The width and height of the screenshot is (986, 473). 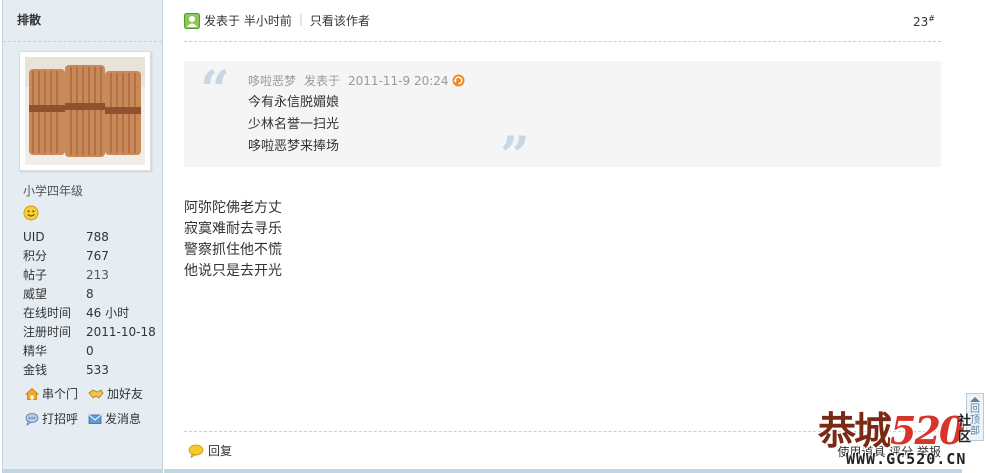 I want to click on poke-button: 打招呼, so click(x=56, y=418).